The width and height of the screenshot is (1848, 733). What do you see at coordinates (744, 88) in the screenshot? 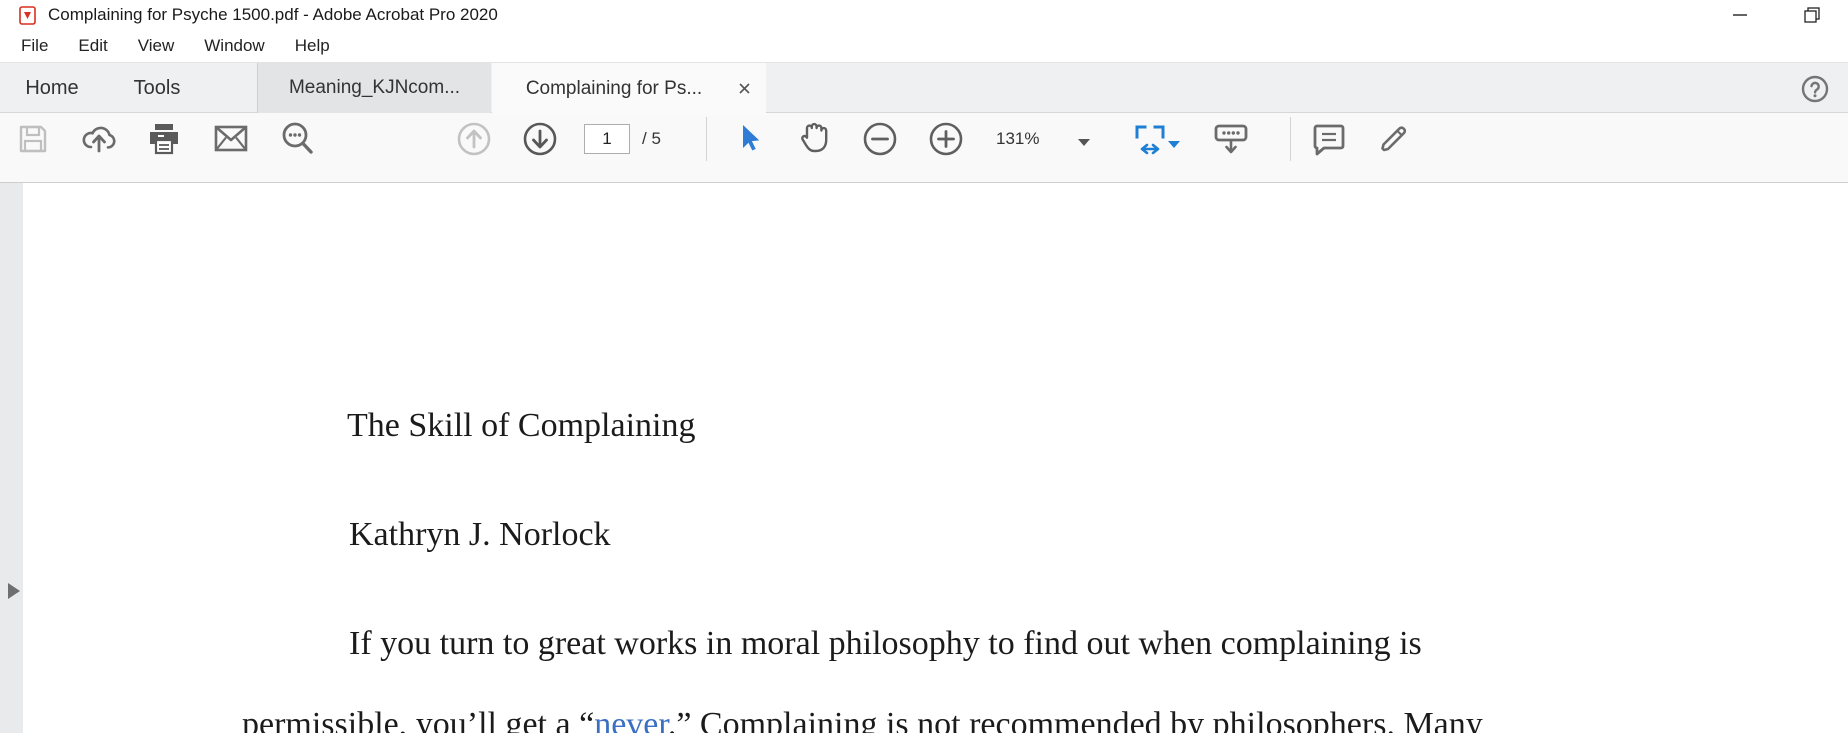
I see `close-icon` at bounding box center [744, 88].